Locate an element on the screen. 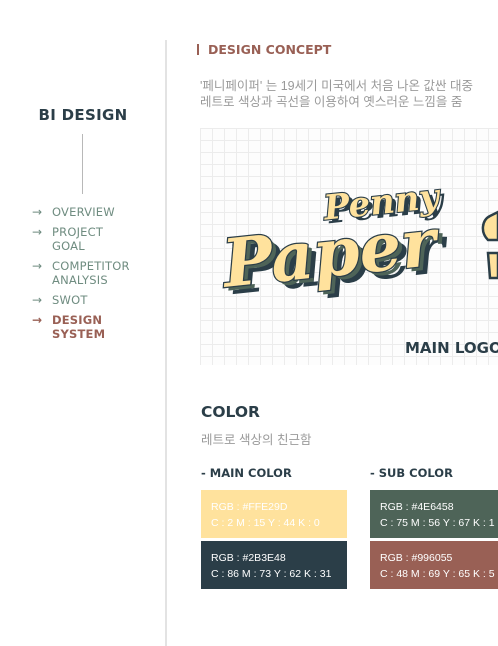  sidebar-item-label: DESIGN SYSTEM is located at coordinates (79, 327).